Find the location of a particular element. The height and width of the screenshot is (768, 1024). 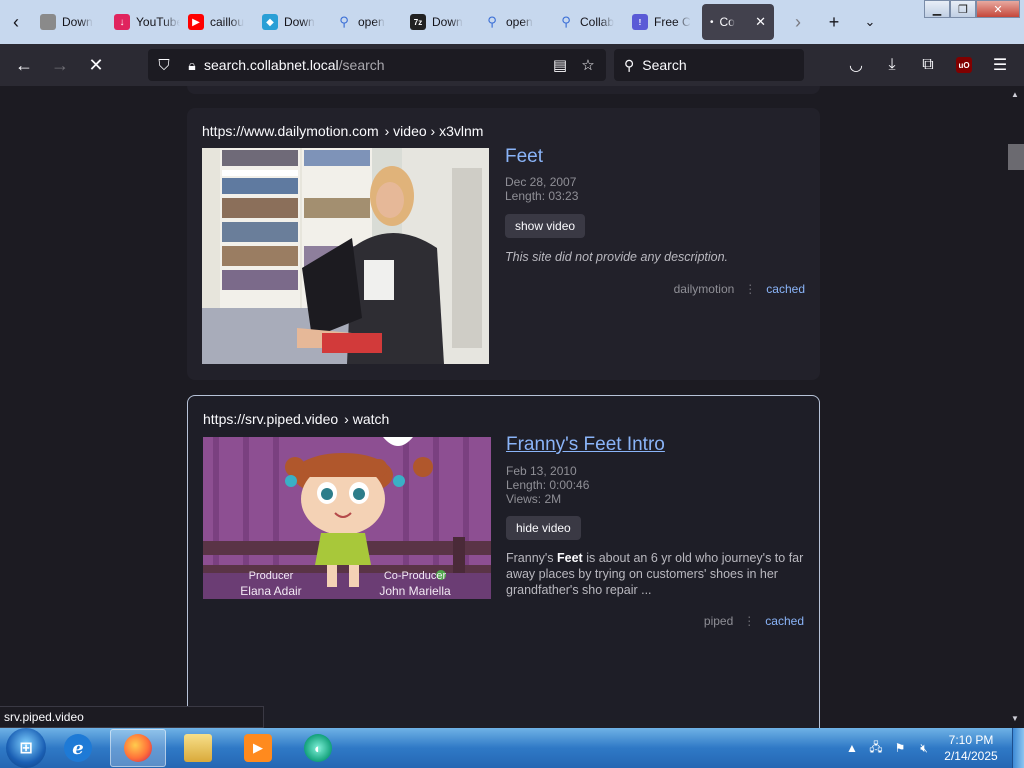

tab-scroll-right-icon: › is located at coordinates (798, 22).